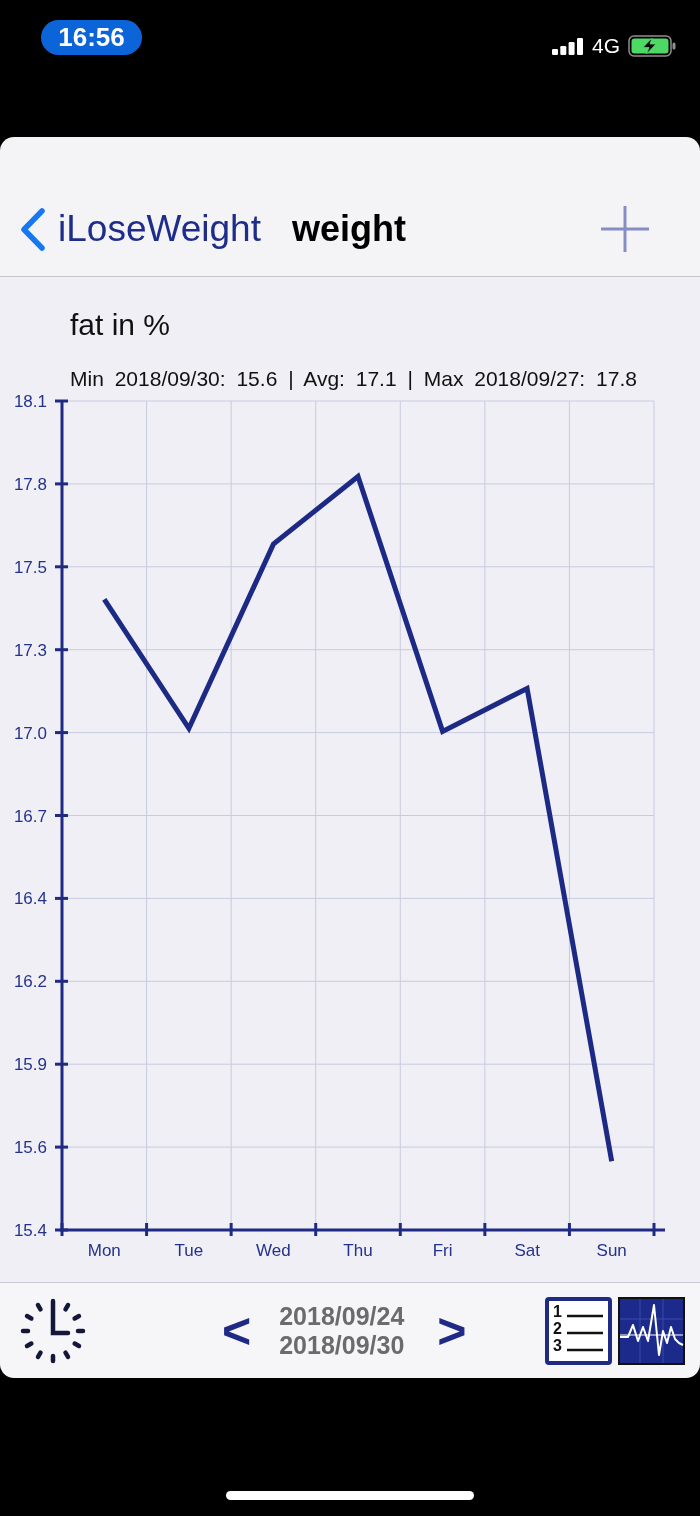  Describe the element at coordinates (142, 229) in the screenshot. I see `back-button: iLoseWeight` at that location.